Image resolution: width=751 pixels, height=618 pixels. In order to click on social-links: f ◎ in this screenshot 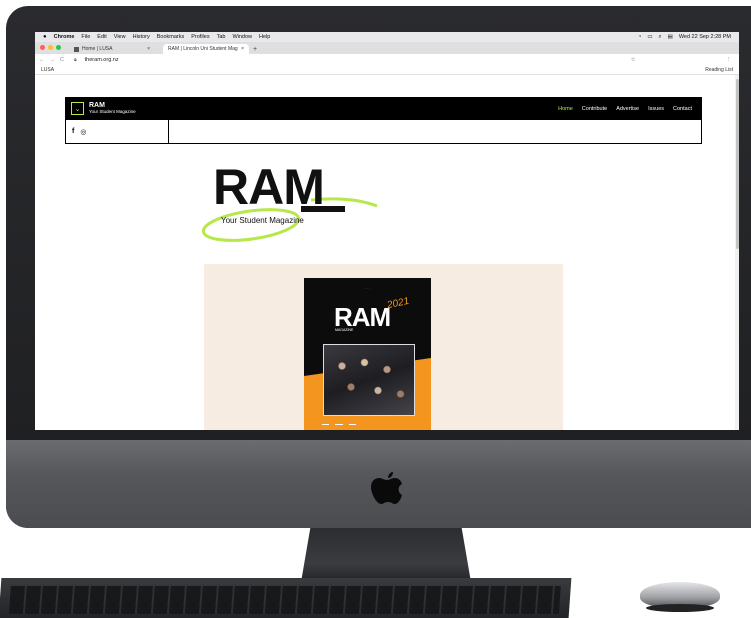, I will do `click(117, 131)`.